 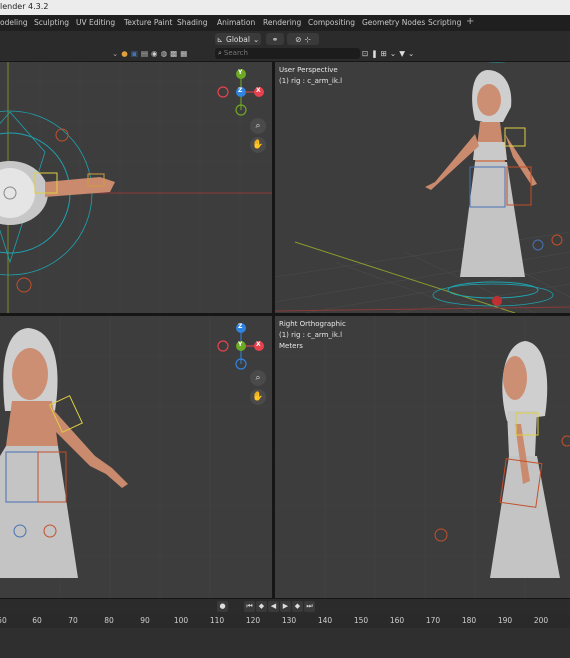 I want to click on frame-tick: 110, so click(x=217, y=620).